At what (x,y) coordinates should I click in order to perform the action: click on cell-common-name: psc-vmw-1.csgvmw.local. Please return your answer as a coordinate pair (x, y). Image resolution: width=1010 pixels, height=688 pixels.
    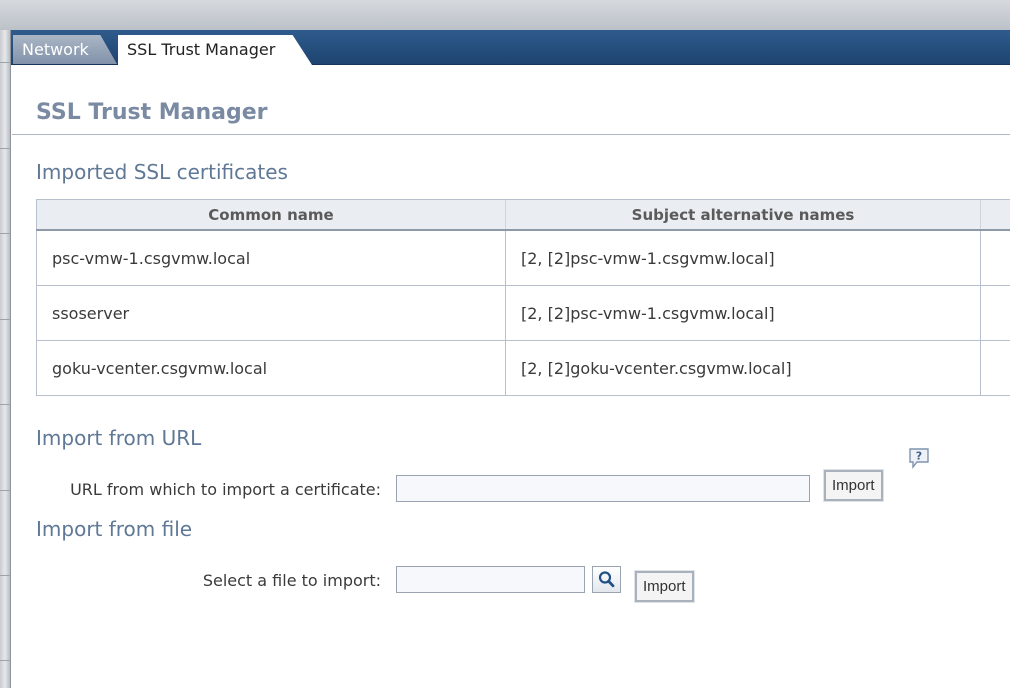
    Looking at the image, I should click on (271, 258).